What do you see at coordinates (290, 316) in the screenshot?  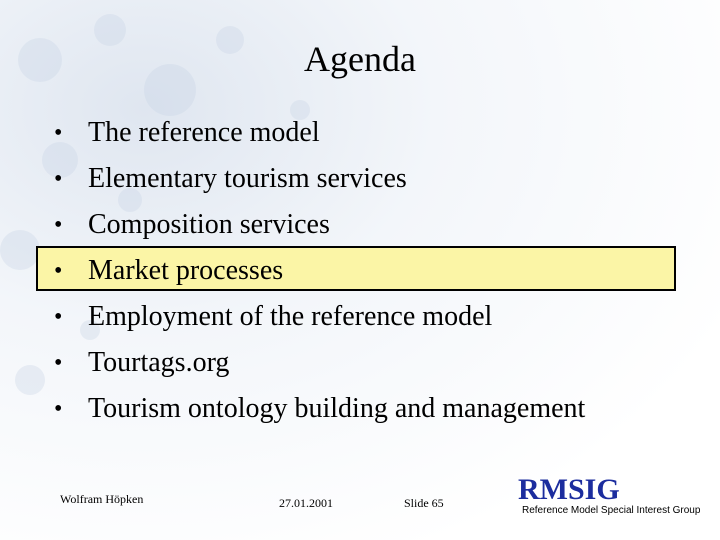 I see `agenda-item-label: Employment of the reference model` at bounding box center [290, 316].